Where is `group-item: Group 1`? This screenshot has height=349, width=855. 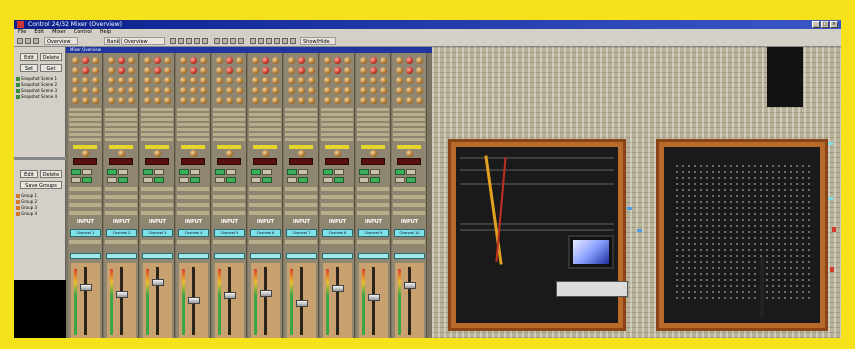
group-item: Group 1 is located at coordinates (26, 195).